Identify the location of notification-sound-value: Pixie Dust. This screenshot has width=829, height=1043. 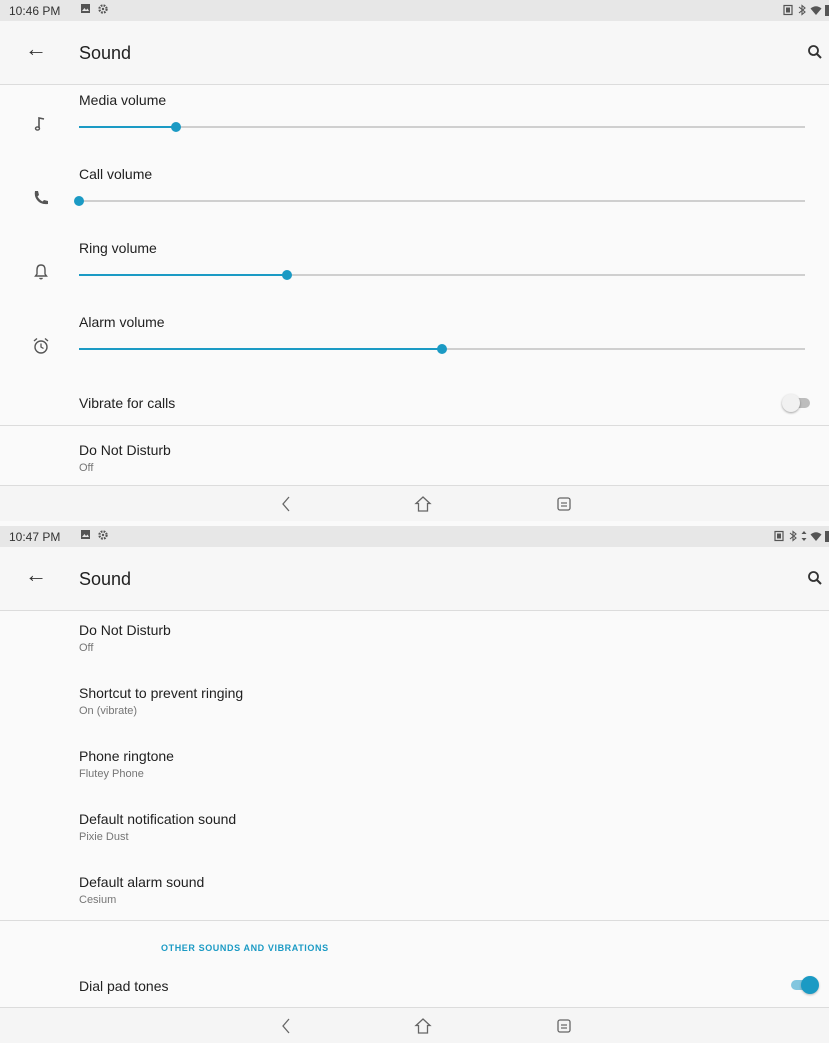
(104, 837).